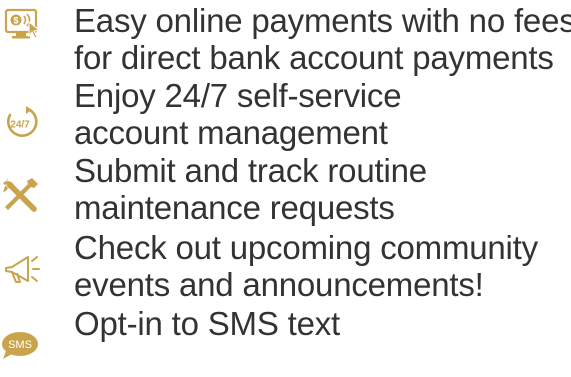 This screenshot has height=377, width=571. I want to click on feature-line: Opt-in to SMS text, so click(207, 323).